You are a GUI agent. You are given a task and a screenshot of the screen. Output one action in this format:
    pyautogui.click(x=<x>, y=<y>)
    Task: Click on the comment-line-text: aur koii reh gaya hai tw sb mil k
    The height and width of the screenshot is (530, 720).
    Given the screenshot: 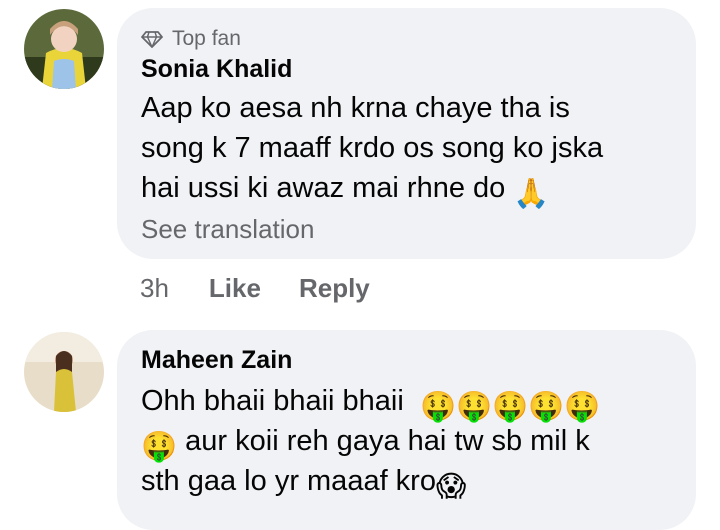 What is the action you would take?
    pyautogui.click(x=387, y=441)
    